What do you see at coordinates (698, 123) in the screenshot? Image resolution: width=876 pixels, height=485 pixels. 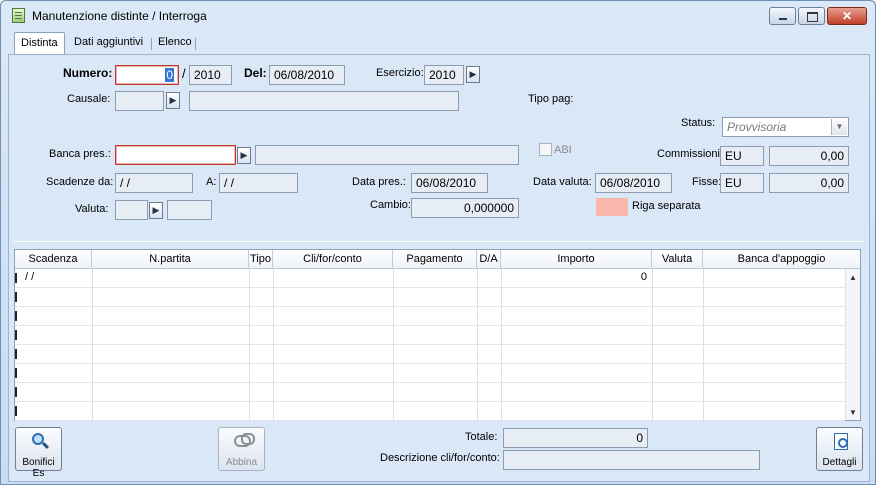 I see `status-label: Status:` at bounding box center [698, 123].